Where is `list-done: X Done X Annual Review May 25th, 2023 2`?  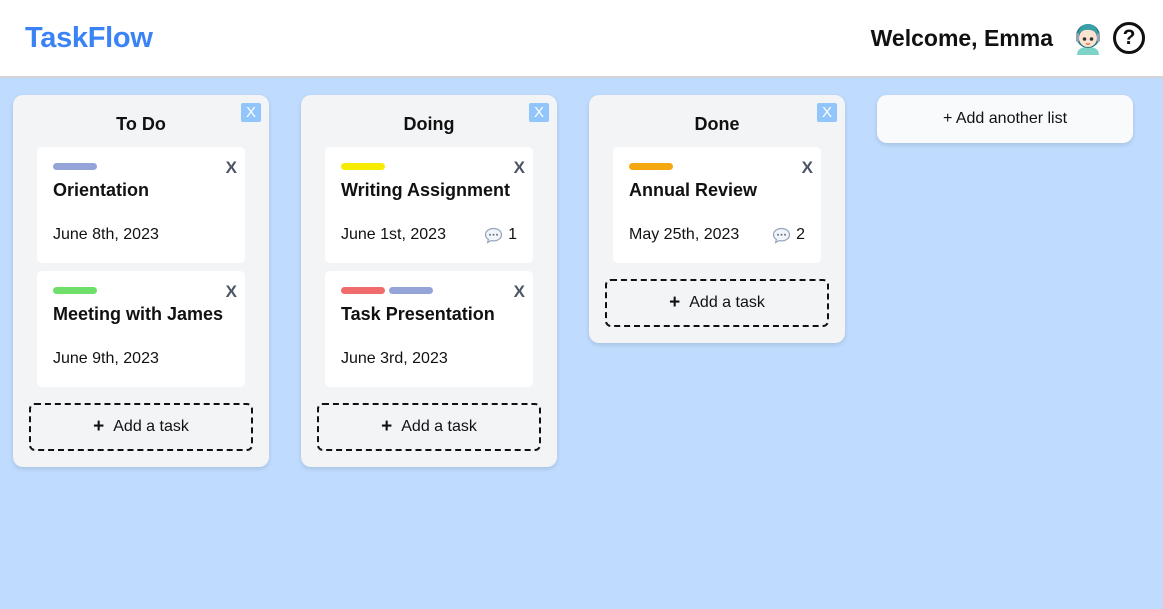
list-done: X Done X Annual Review May 25th, 2023 2 is located at coordinates (717, 219).